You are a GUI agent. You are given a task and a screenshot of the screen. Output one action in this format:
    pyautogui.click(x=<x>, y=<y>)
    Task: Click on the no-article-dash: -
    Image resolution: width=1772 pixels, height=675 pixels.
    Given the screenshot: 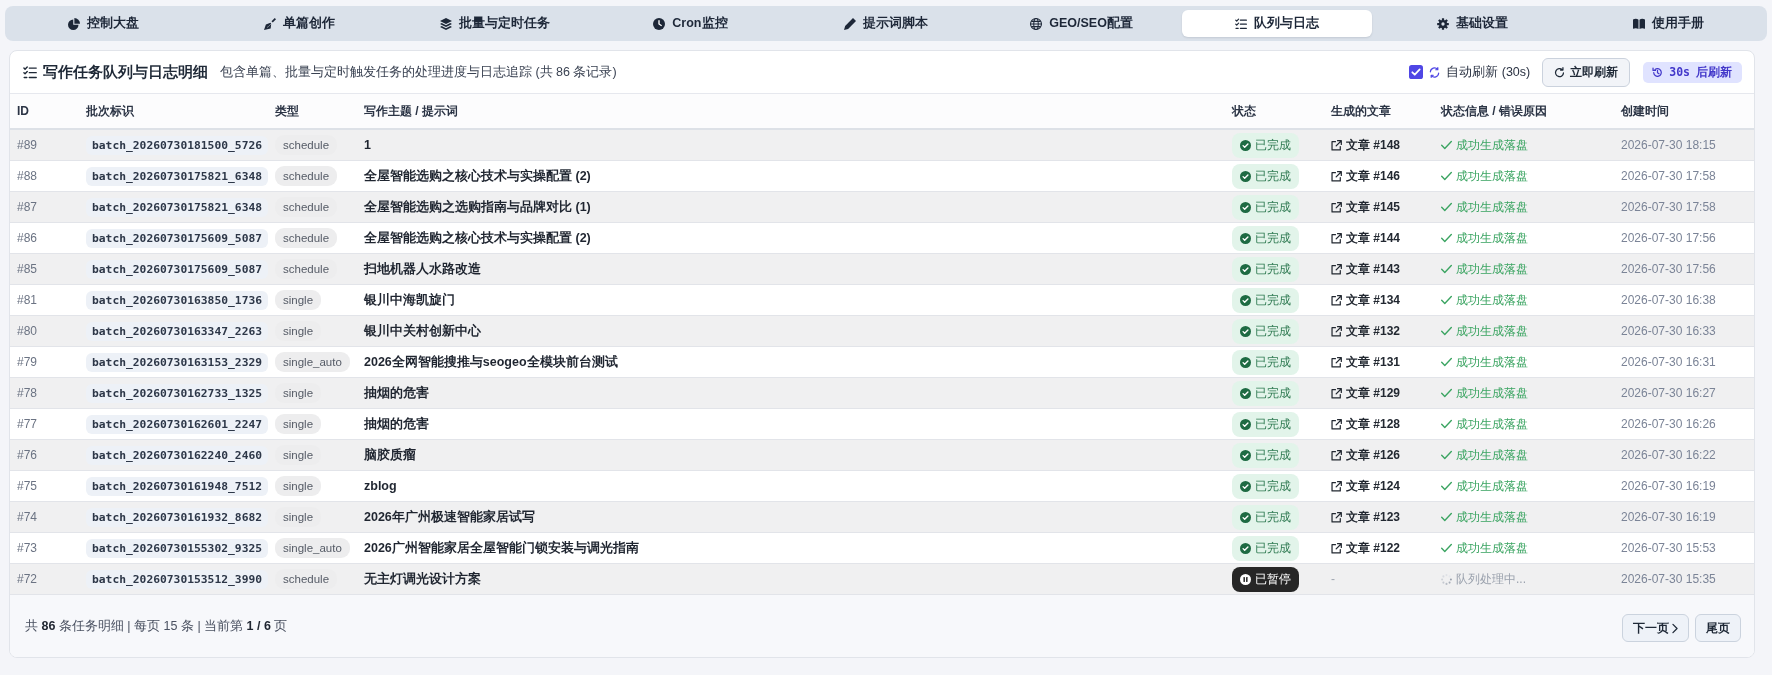 What is the action you would take?
    pyautogui.click(x=1333, y=579)
    